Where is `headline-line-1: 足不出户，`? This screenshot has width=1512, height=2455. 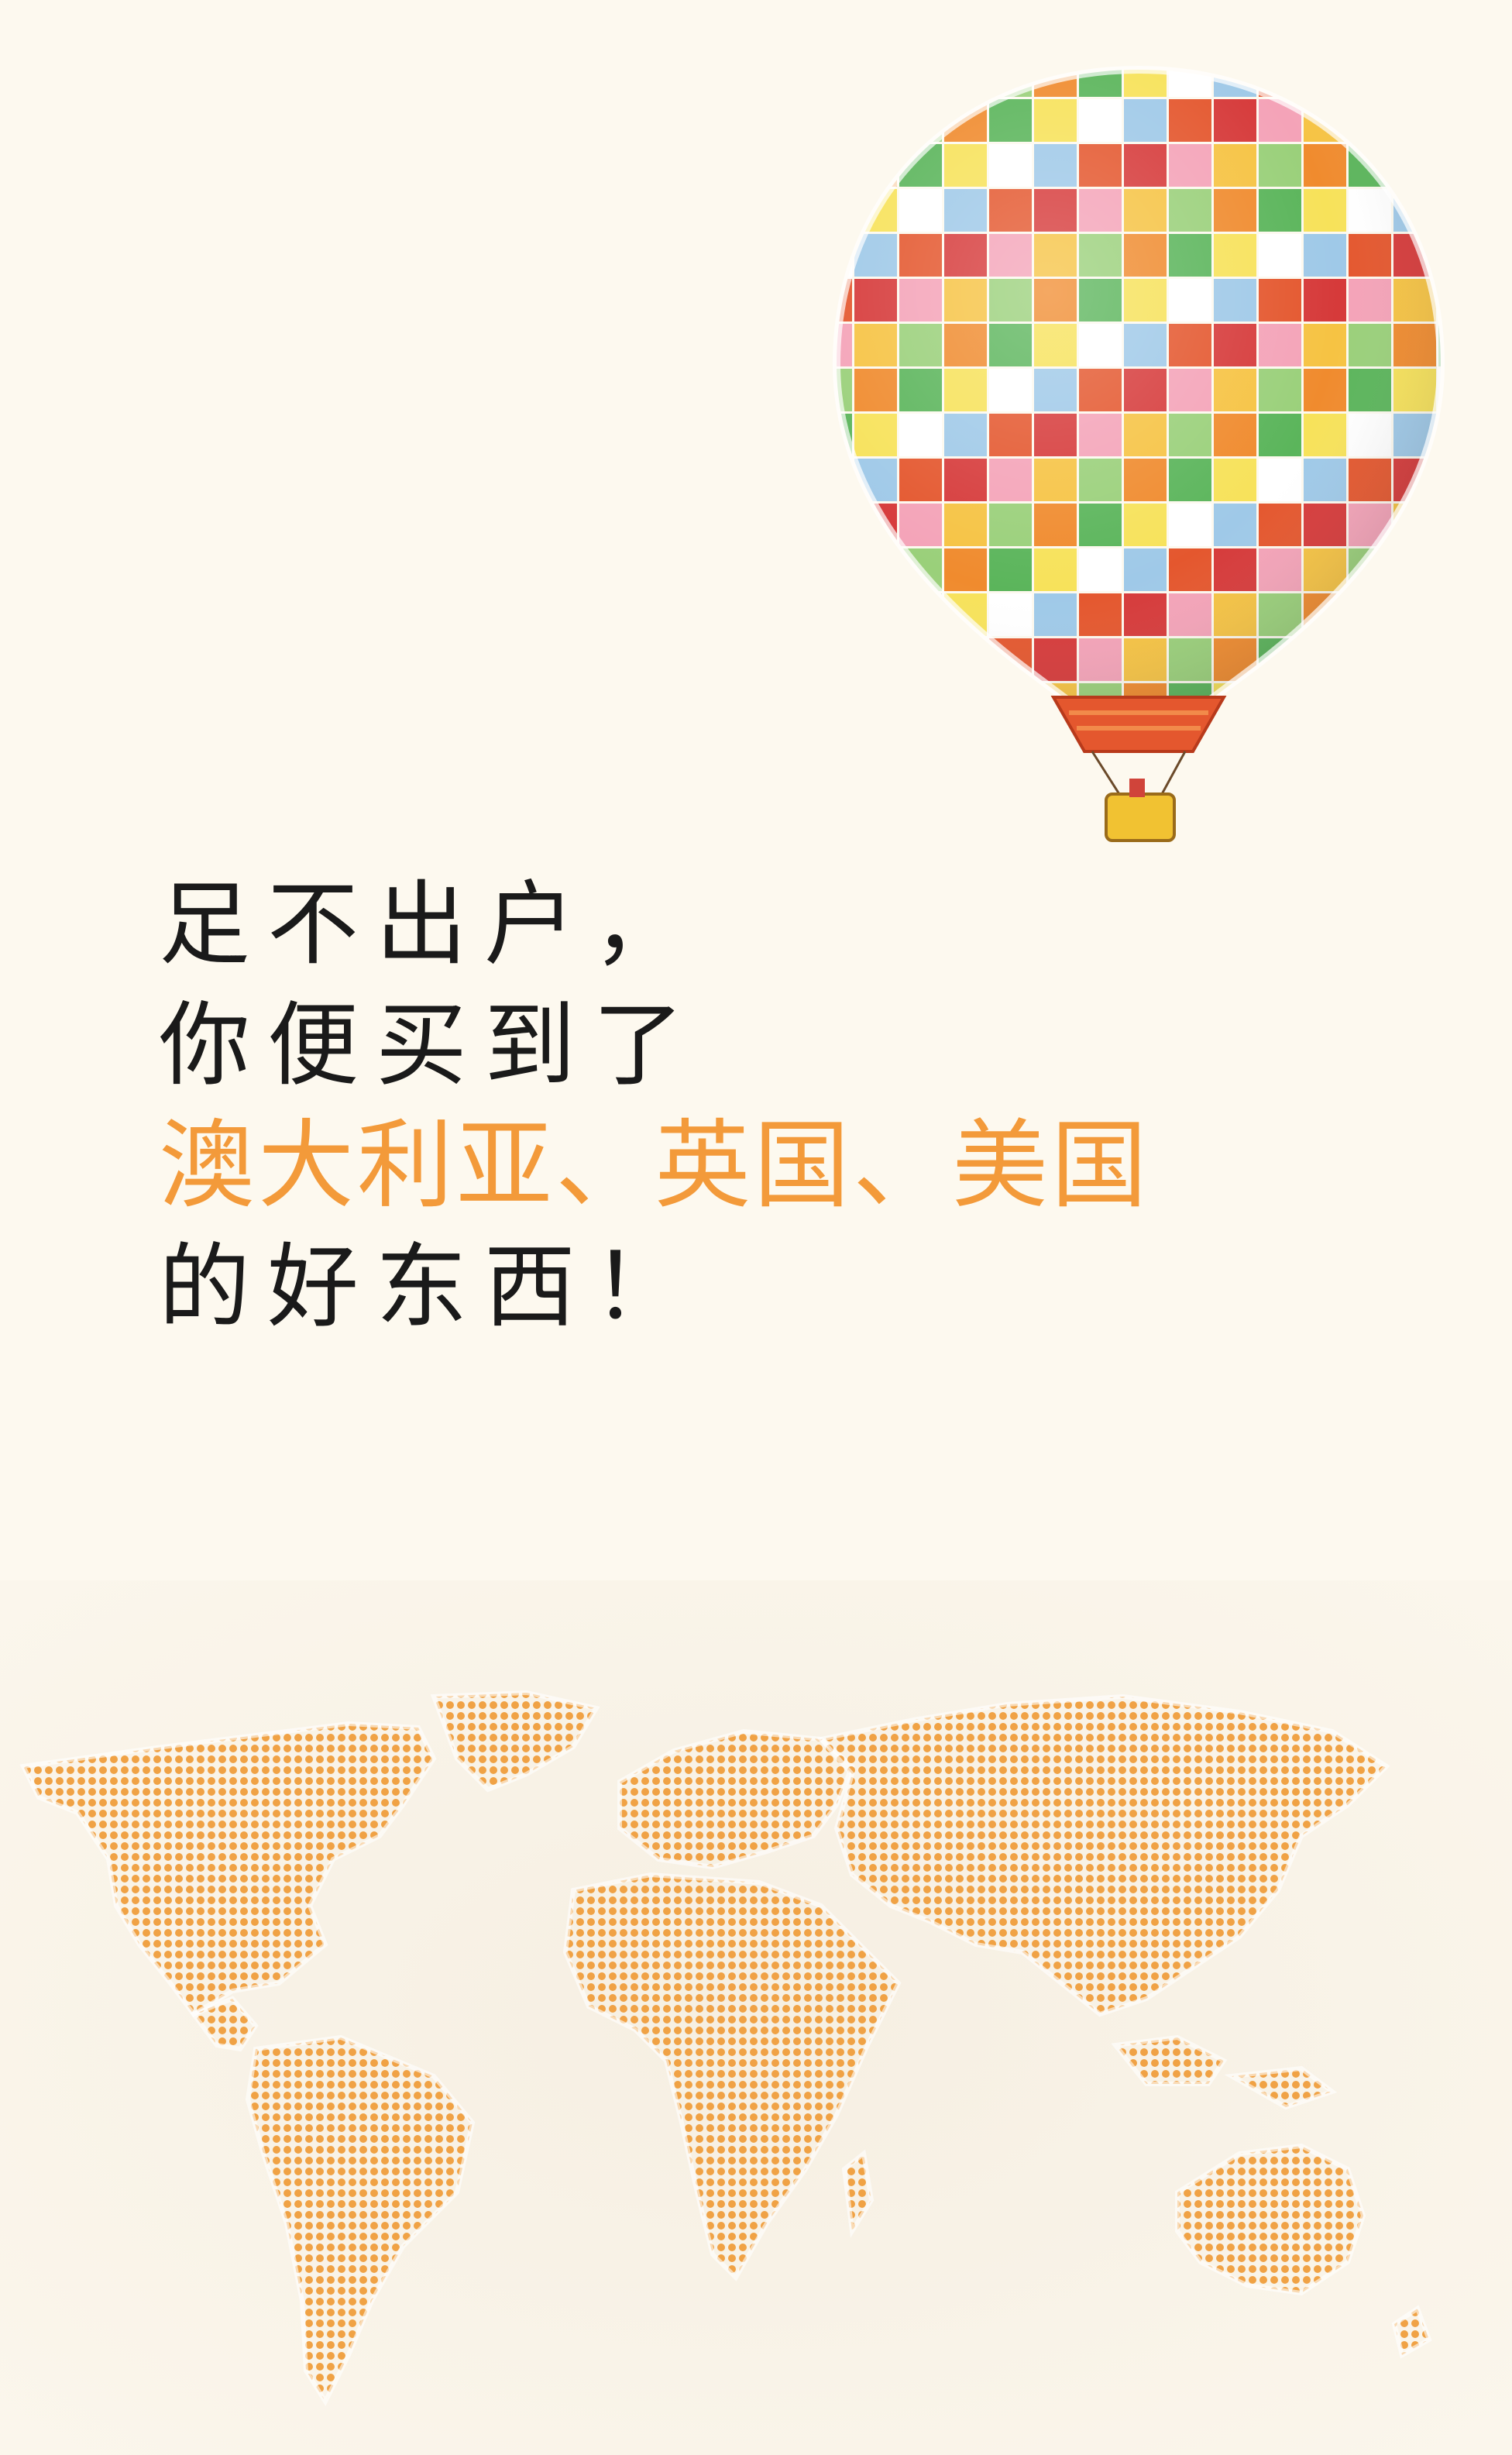 headline-line-1: 足不出户， is located at coordinates (430, 924).